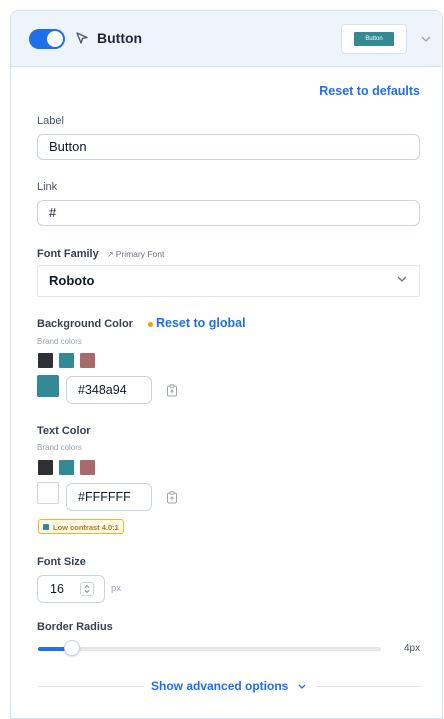 This screenshot has width=444, height=719. I want to click on bg-brand-swatch-rose, so click(87, 360).